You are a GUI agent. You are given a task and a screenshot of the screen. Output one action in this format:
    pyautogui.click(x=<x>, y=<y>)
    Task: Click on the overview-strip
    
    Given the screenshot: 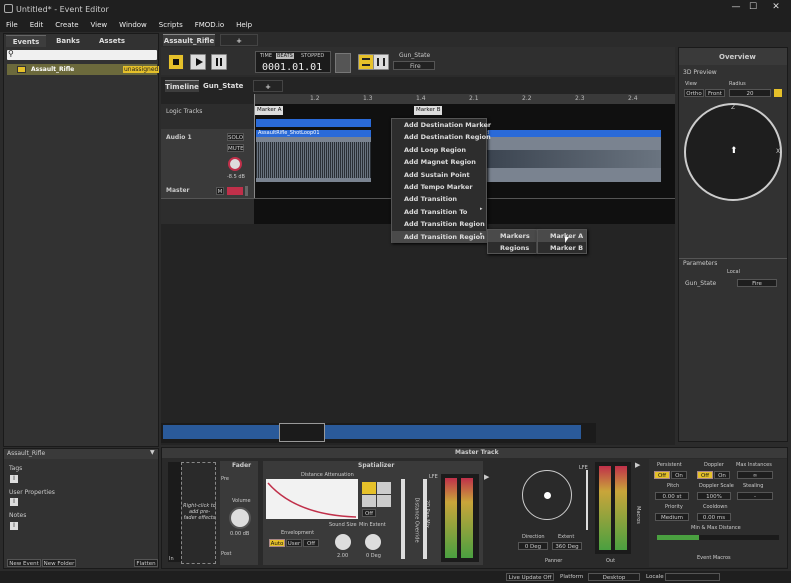 What is the action you would take?
    pyautogui.click(x=378, y=433)
    